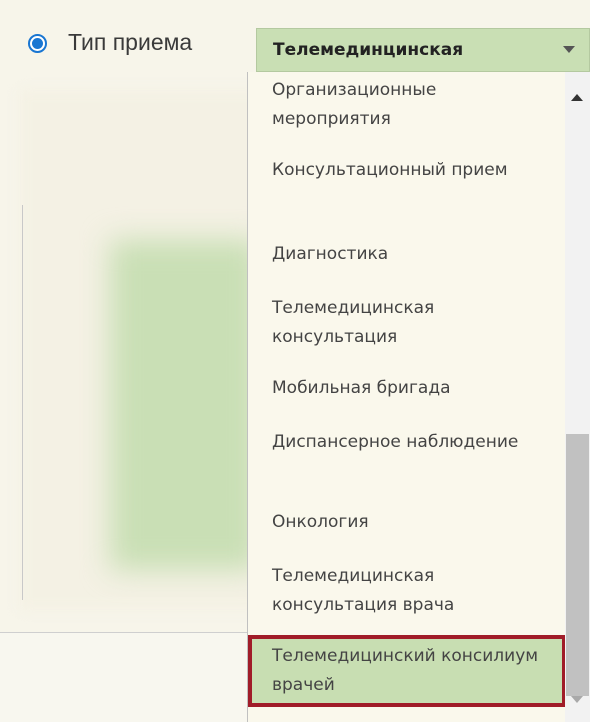 The image size is (590, 722). Describe the element at coordinates (577, 397) in the screenshot. I see `dropdown-scrollbar` at that location.